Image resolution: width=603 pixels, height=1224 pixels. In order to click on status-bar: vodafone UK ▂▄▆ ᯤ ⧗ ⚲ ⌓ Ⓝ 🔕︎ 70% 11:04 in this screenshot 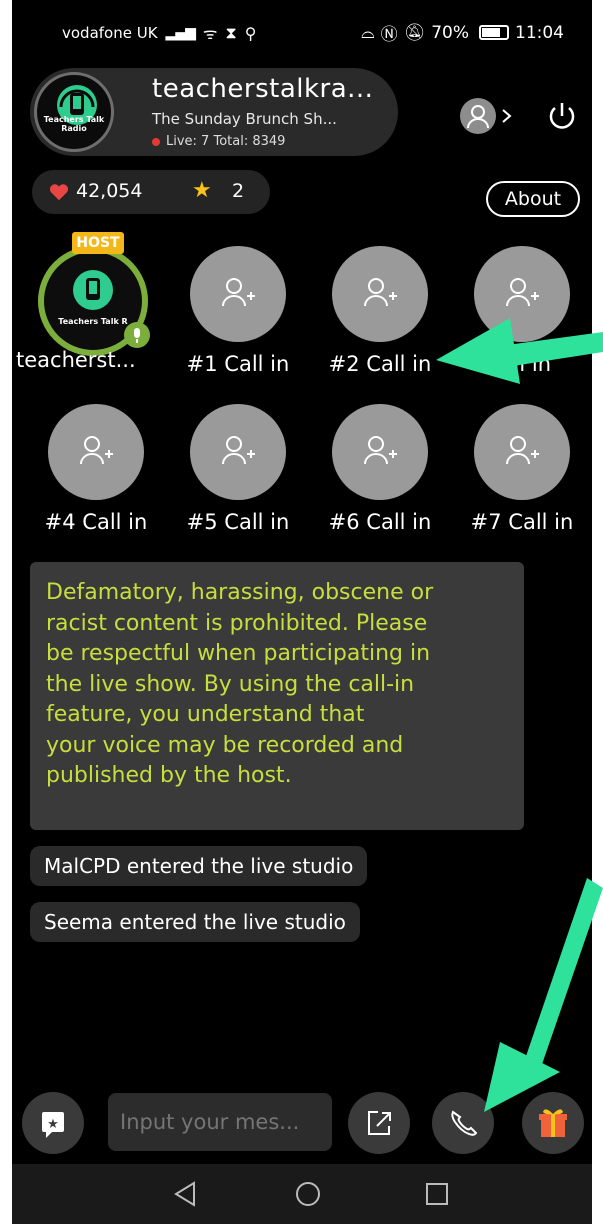, I will do `click(302, 31)`.